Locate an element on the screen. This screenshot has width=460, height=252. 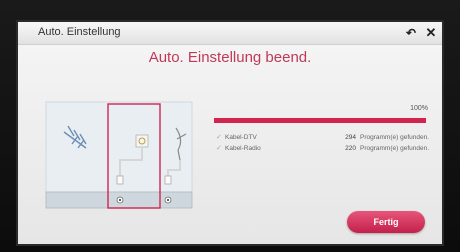
progress-bar is located at coordinates (320, 120).